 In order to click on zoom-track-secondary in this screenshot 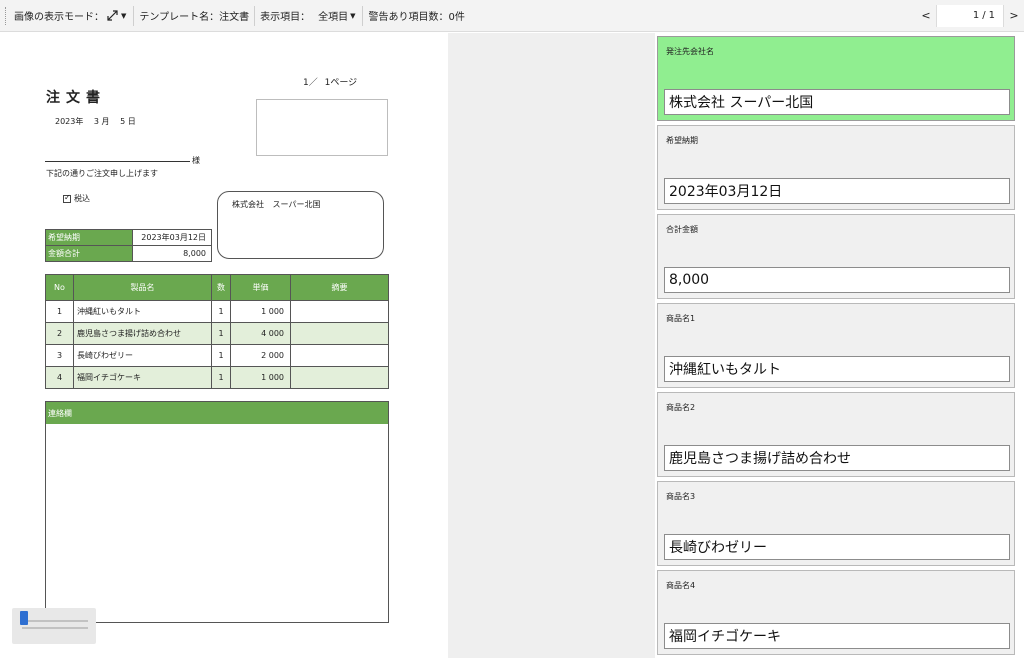, I will do `click(55, 628)`.